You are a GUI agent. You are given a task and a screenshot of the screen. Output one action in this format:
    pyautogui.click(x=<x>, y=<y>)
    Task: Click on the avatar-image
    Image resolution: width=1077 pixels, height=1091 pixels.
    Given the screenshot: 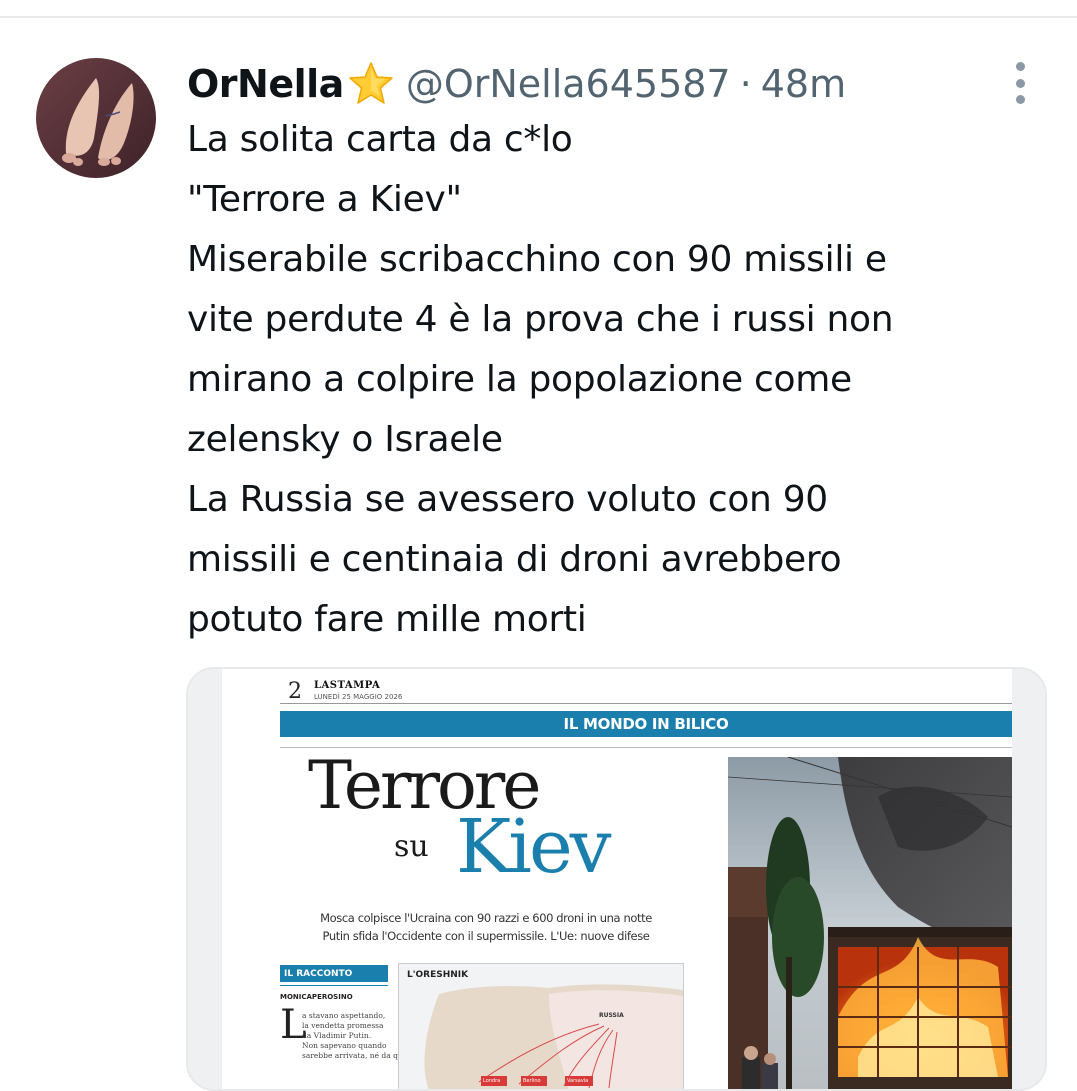 What is the action you would take?
    pyautogui.click(x=96, y=118)
    